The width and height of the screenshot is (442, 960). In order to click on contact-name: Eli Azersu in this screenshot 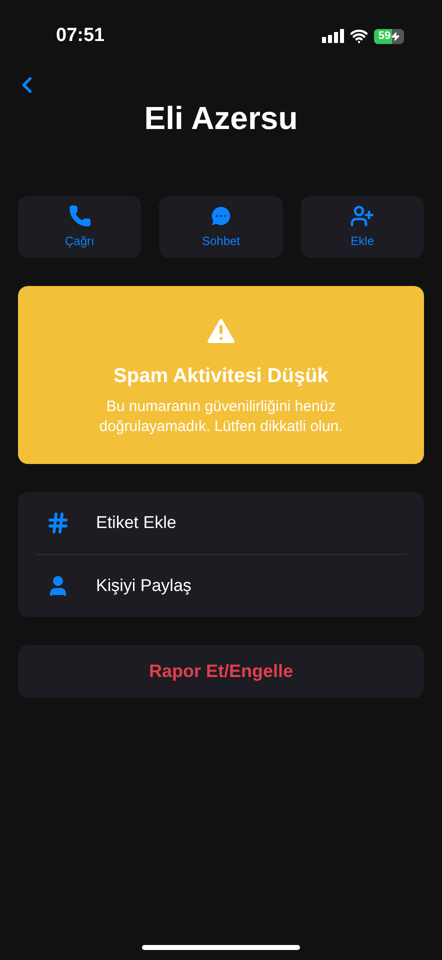, I will do `click(221, 118)`.